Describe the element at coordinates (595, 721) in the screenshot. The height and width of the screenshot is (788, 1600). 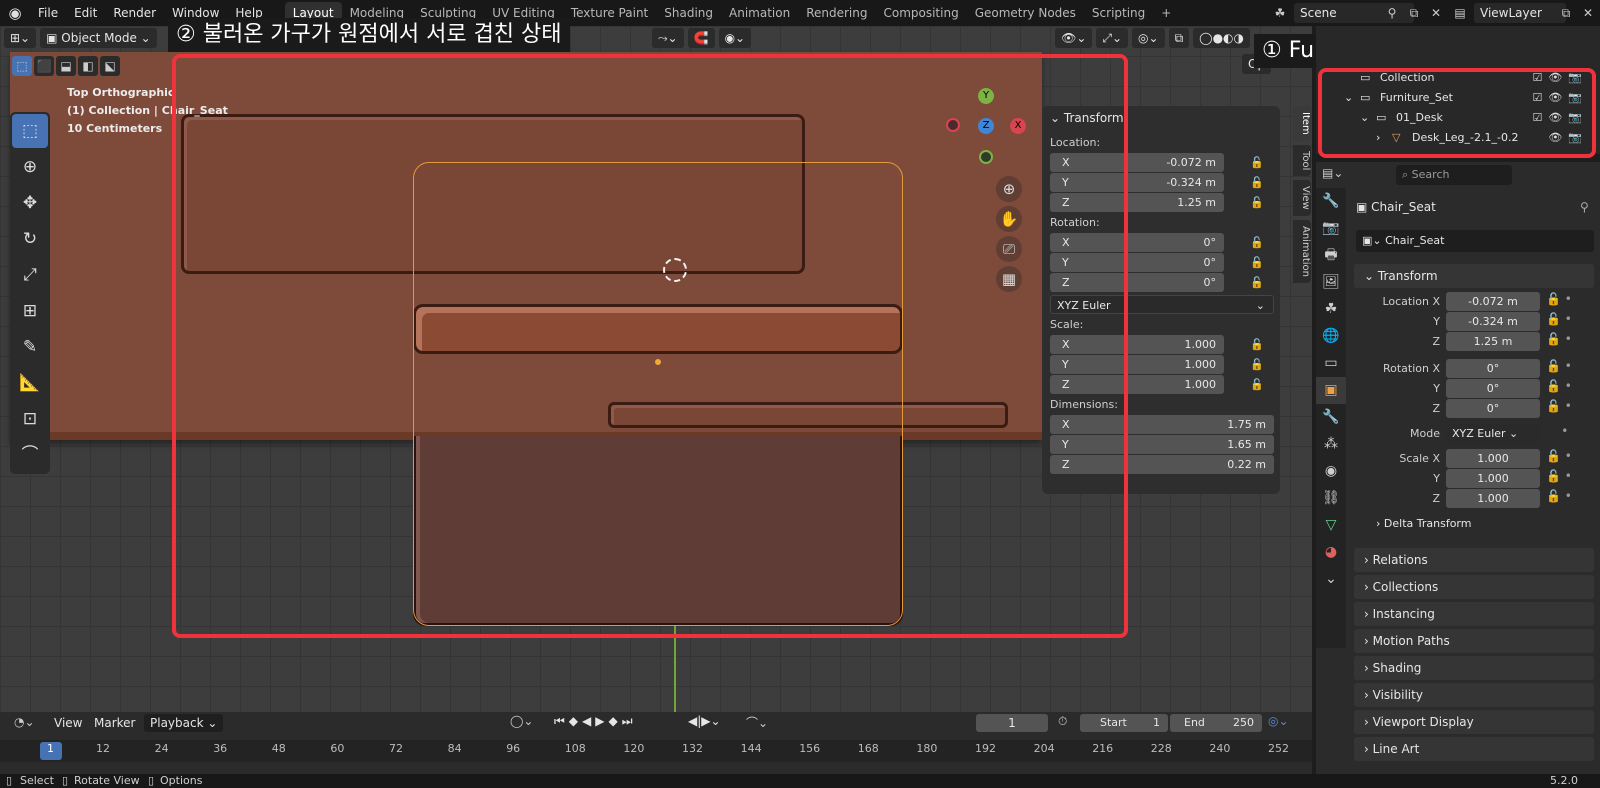
I see `playback-controls-icon: ⏮◆◀▶◆⏭` at that location.